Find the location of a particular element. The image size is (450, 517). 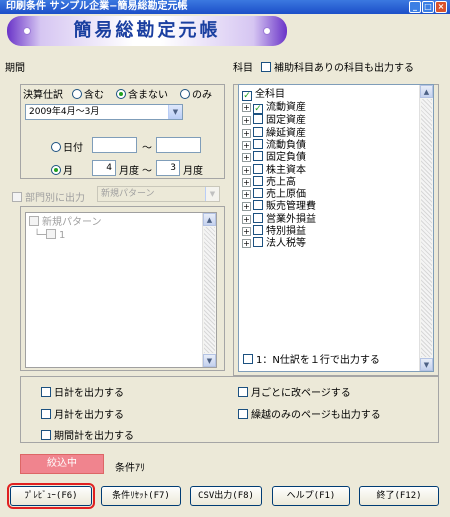

subject-item: + 固定負債 is located at coordinates (274, 157).